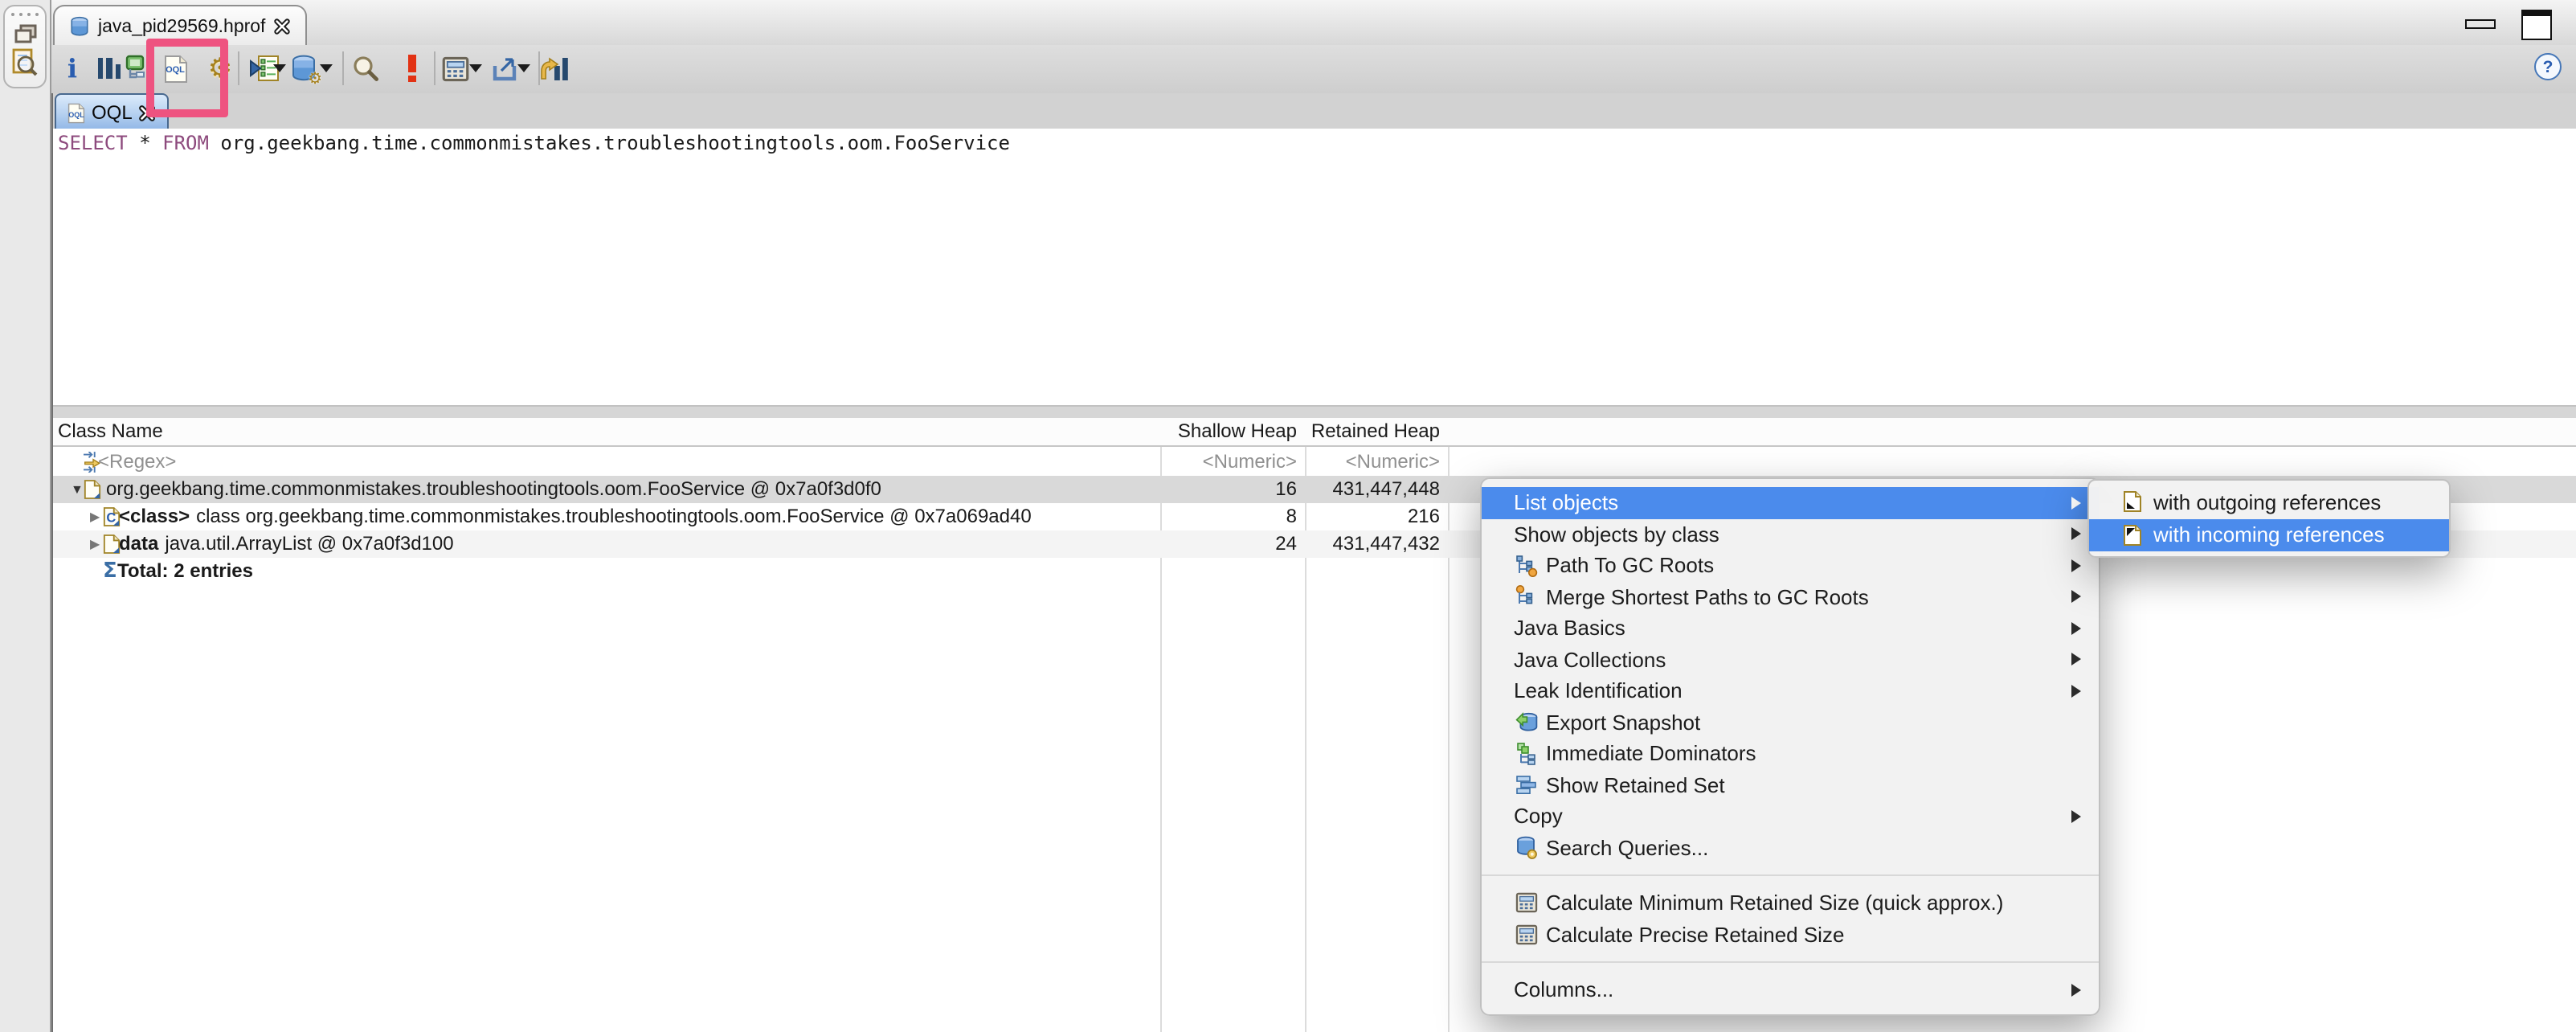 This screenshot has height=1032, width=2576. What do you see at coordinates (1232, 431) in the screenshot?
I see `column-header-shallow-heap: Shallow Heap` at bounding box center [1232, 431].